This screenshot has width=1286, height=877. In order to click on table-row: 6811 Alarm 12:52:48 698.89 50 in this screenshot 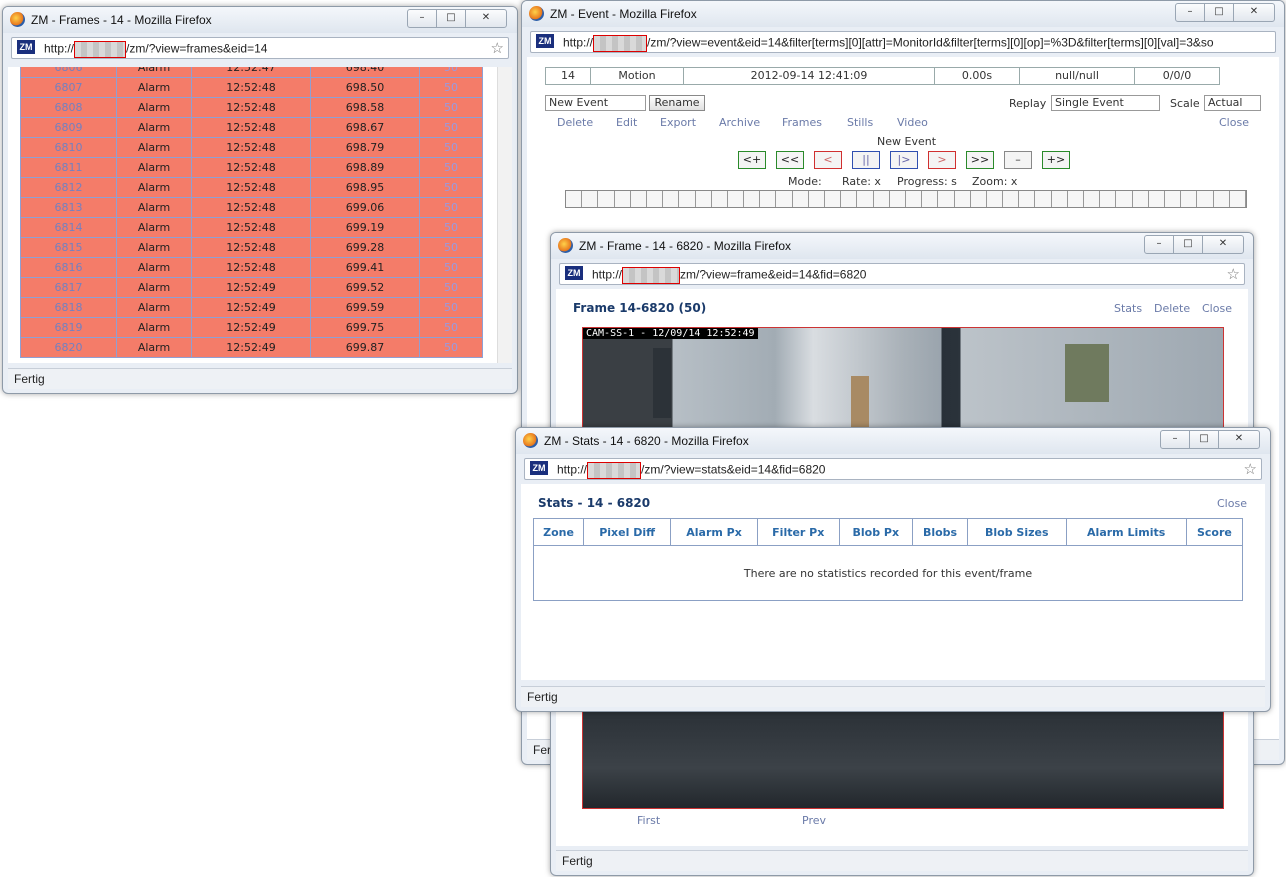, I will do `click(251, 167)`.